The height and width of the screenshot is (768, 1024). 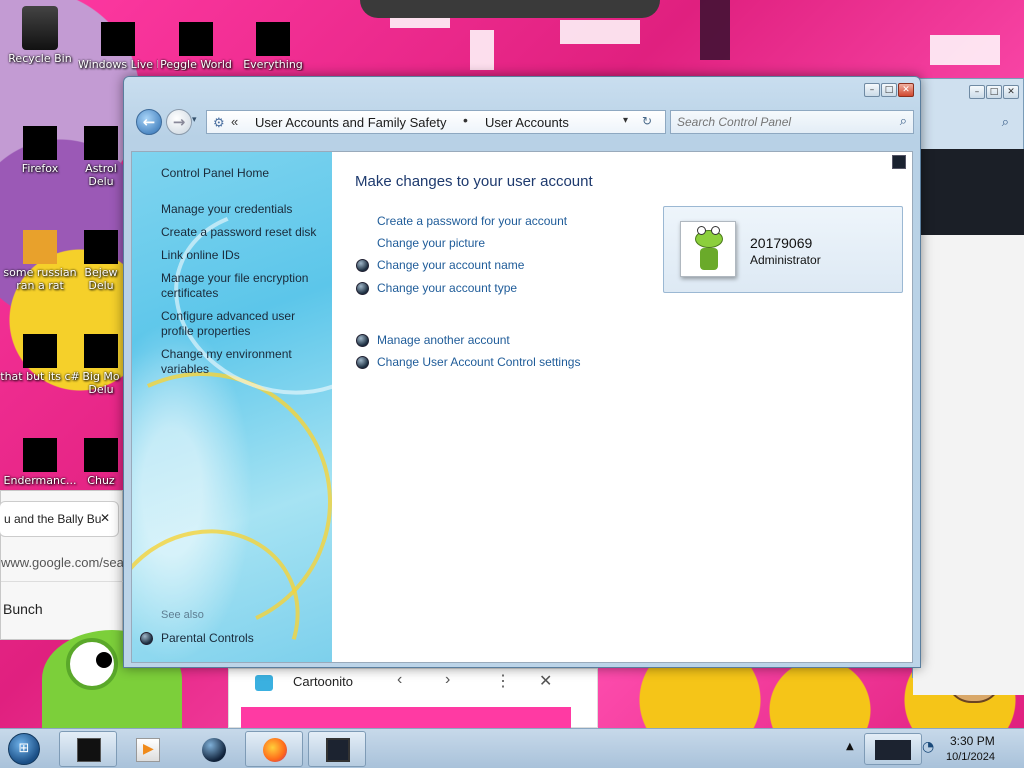 What do you see at coordinates (40, 35) in the screenshot?
I see `desktop-icon-recycle-bin: Recycle Bin` at bounding box center [40, 35].